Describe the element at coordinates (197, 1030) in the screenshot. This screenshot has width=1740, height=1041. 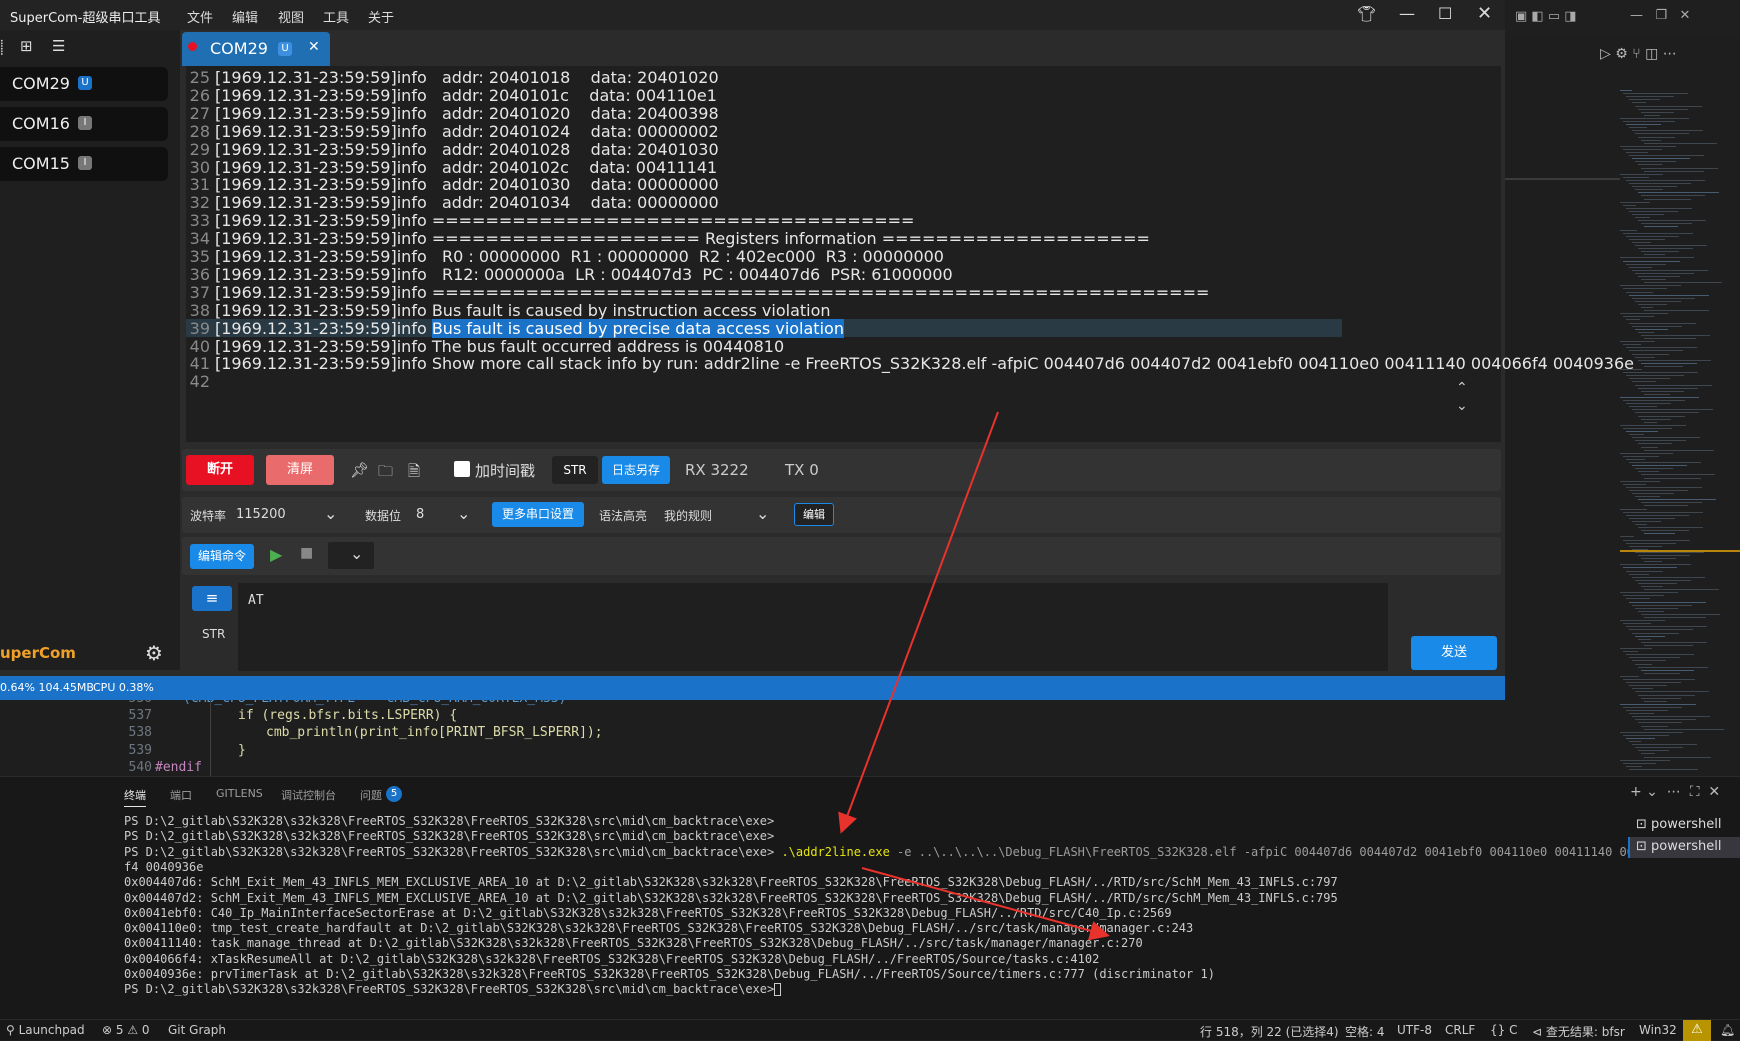
I see `git-graph-item: Git Graph` at that location.